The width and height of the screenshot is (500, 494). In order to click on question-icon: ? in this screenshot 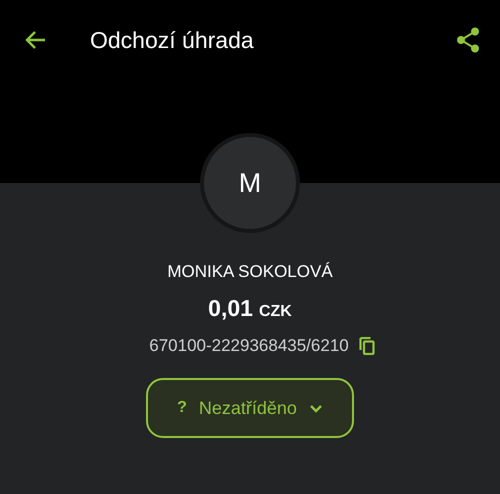, I will do `click(182, 408)`.